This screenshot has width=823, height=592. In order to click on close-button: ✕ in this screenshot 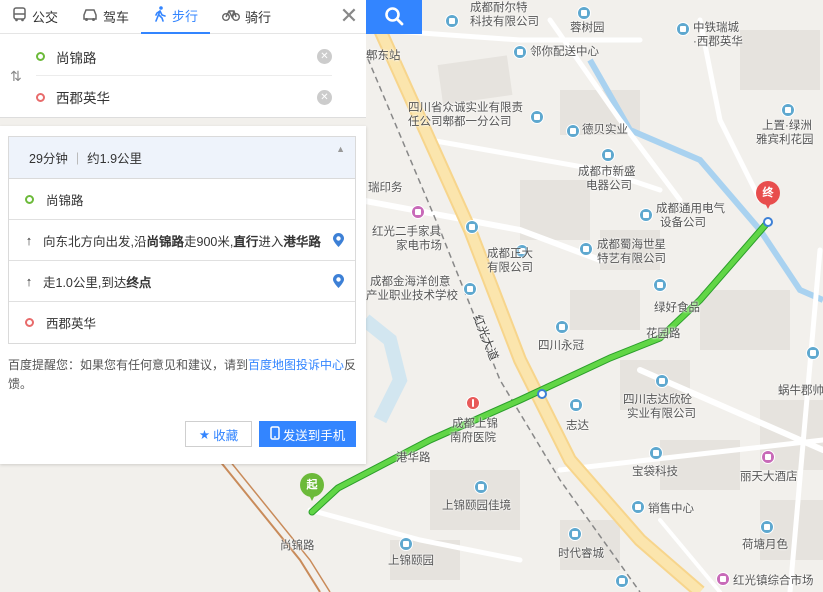, I will do `click(349, 17)`.